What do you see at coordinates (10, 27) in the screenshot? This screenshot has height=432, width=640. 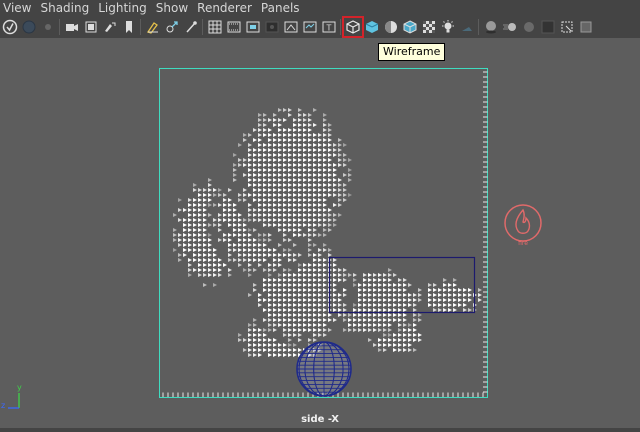 I see `select-camera-icon` at bounding box center [10, 27].